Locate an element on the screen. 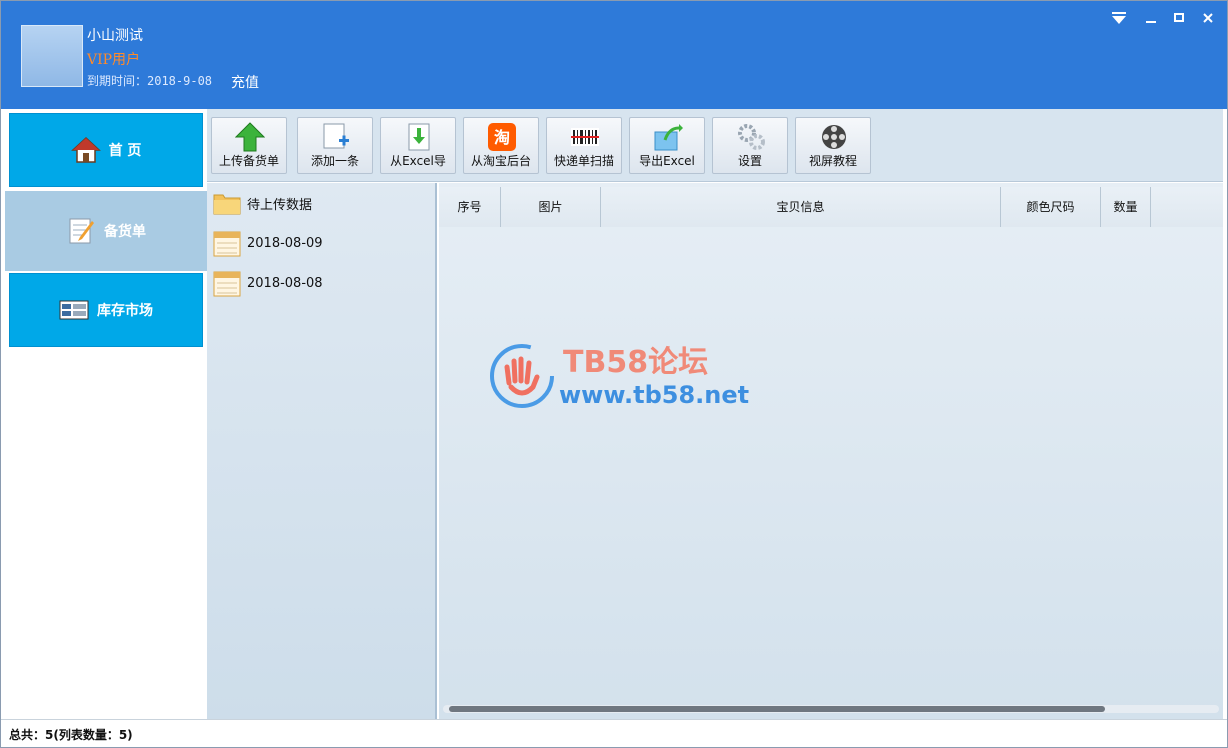  watermark-title: TB58论坛 is located at coordinates (636, 362).